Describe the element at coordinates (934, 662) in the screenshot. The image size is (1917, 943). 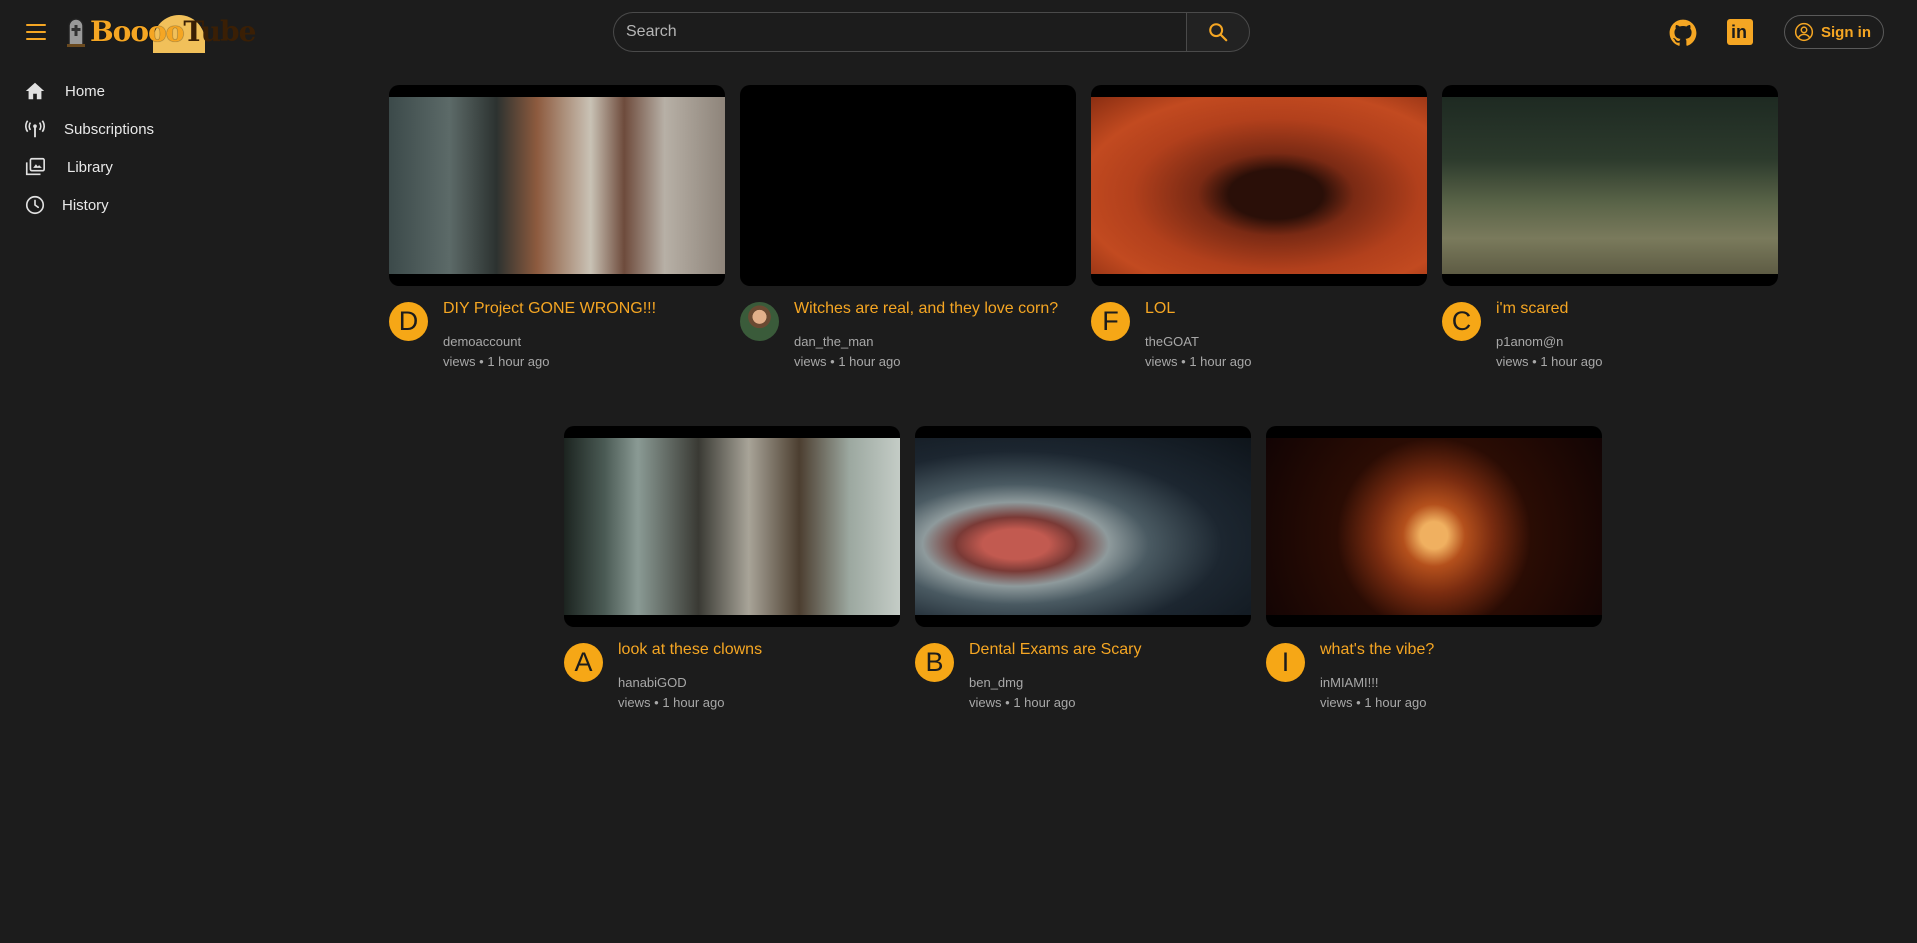
I see `channel-avatar: B` at that location.